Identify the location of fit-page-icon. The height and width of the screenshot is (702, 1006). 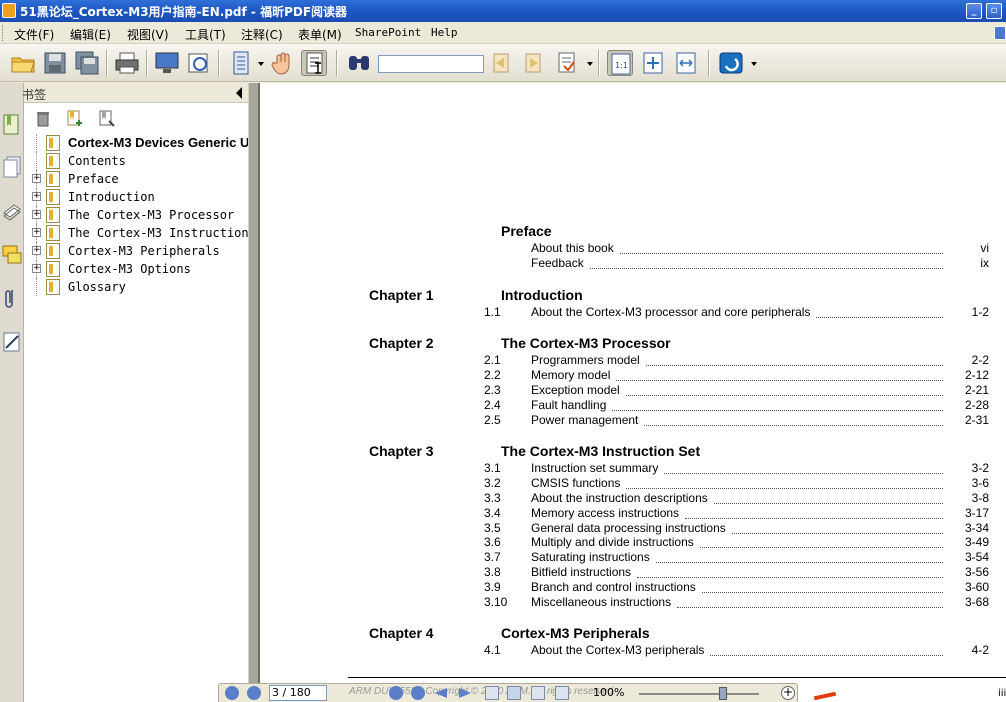
(653, 63).